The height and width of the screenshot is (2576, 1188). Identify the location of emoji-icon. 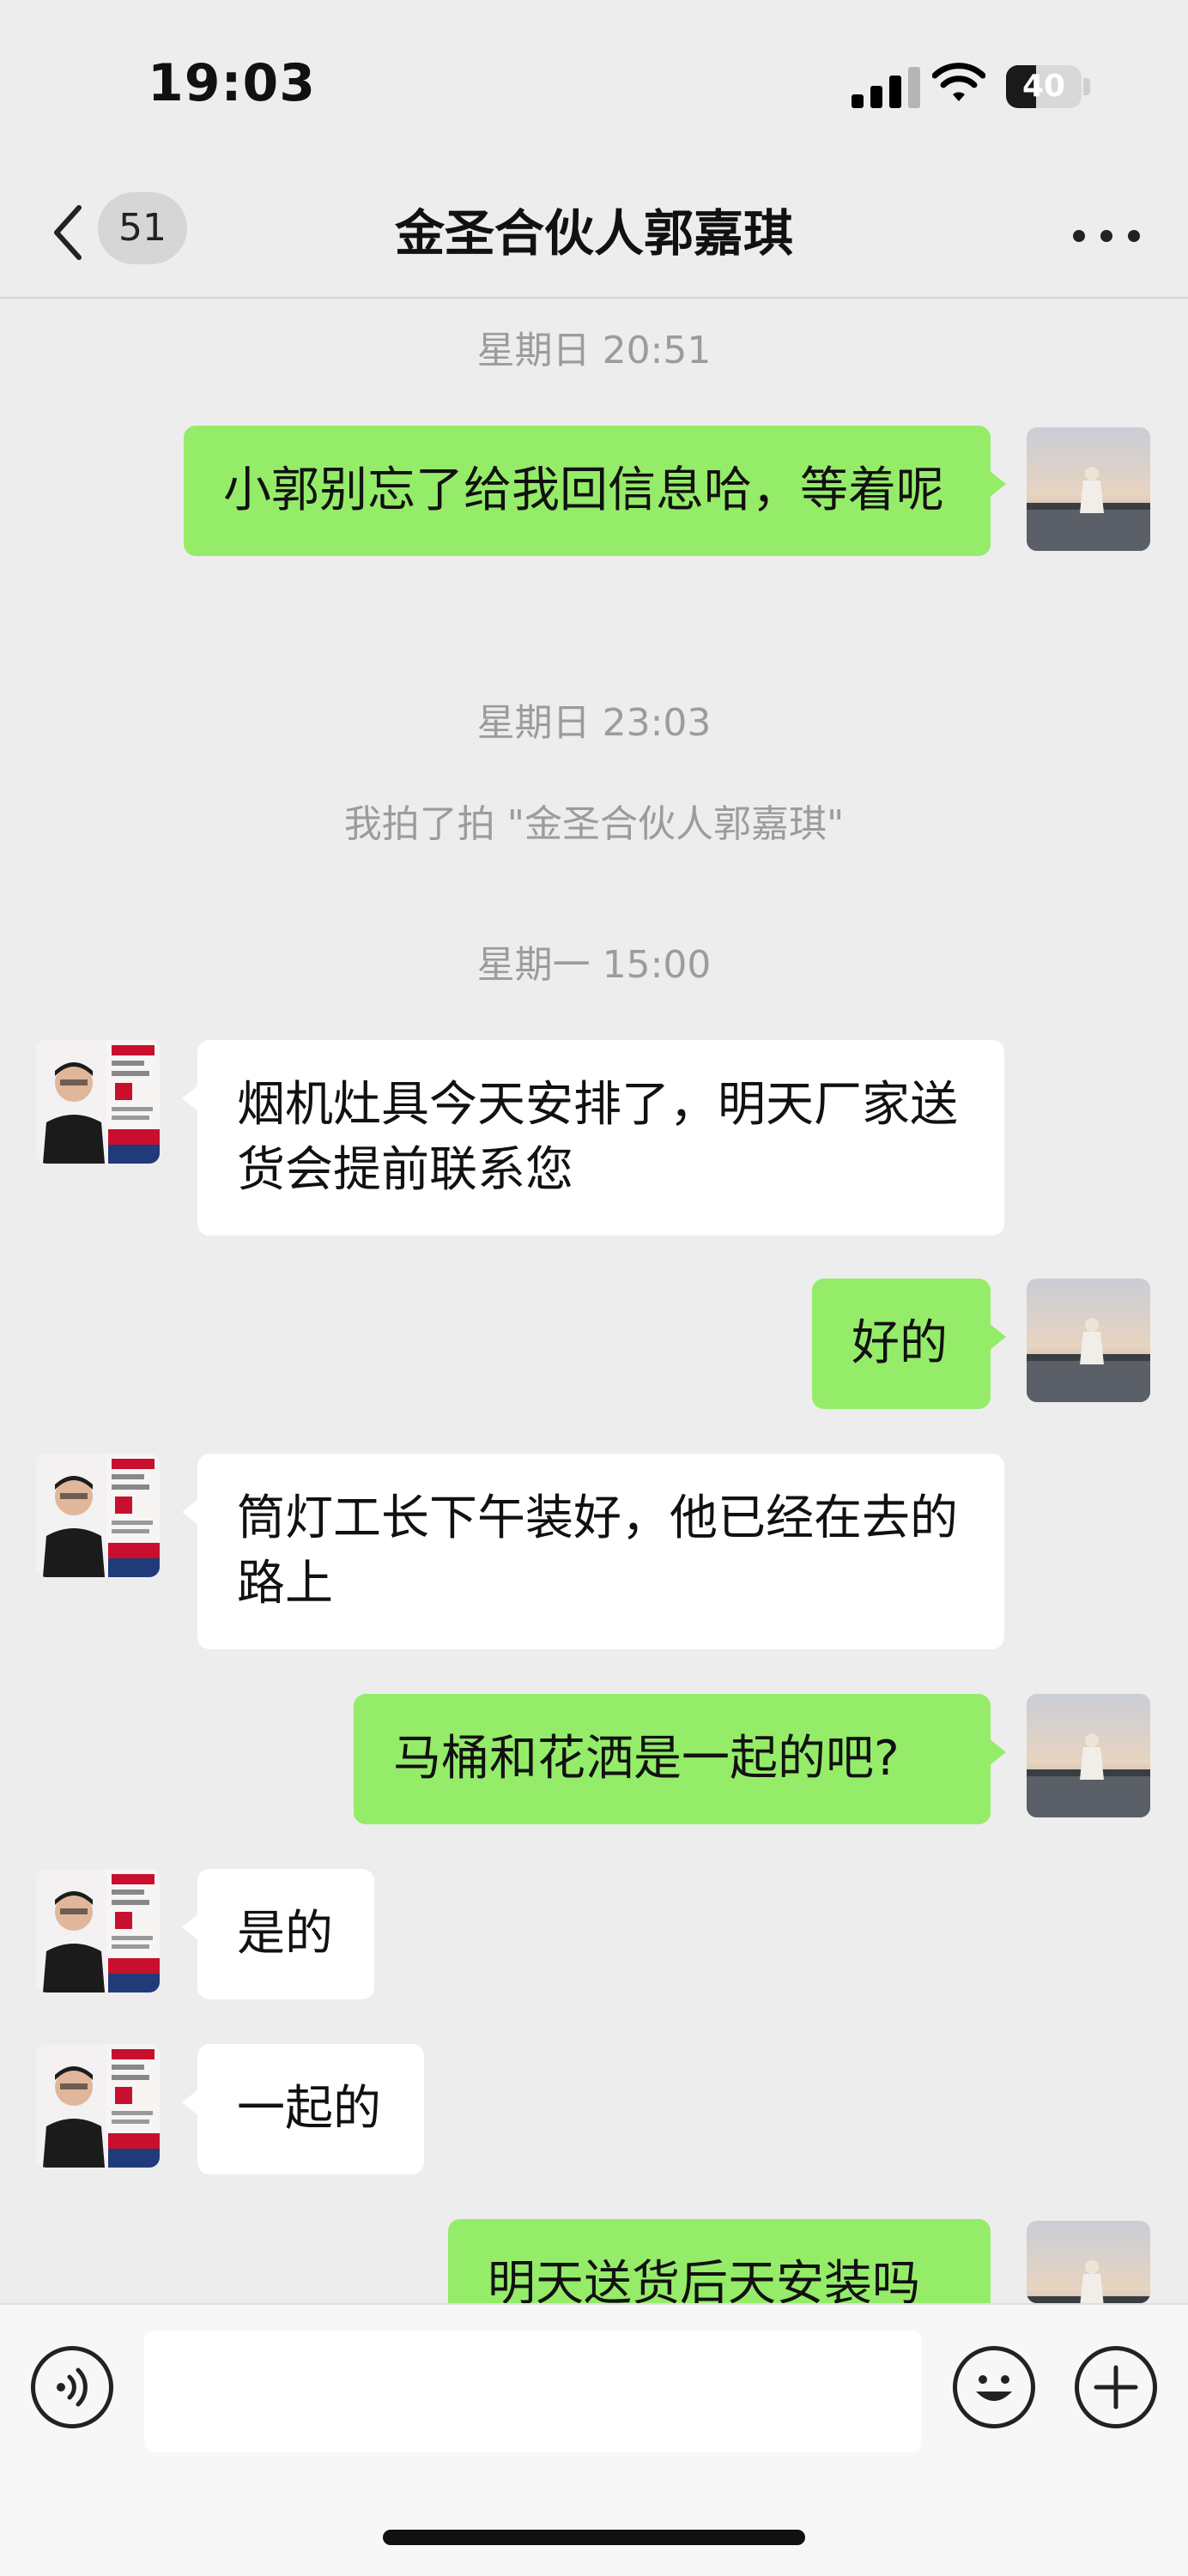
(994, 2387).